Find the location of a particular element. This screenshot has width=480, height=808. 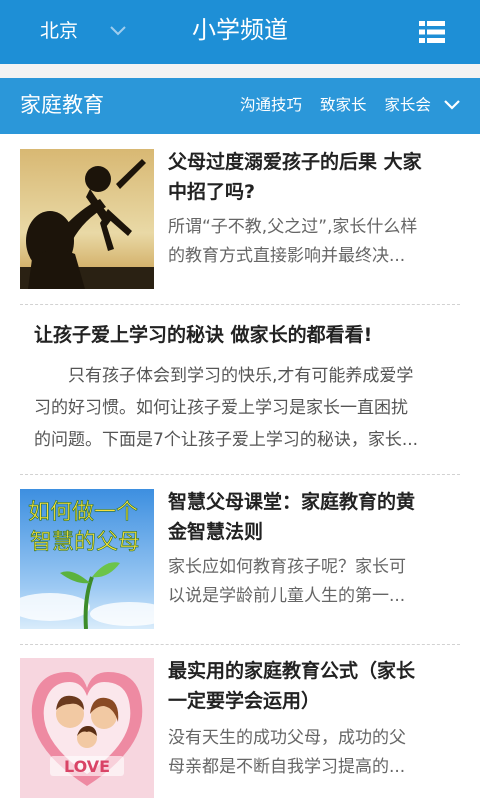

category-link-communication: 沟通技巧 is located at coordinates (271, 105).